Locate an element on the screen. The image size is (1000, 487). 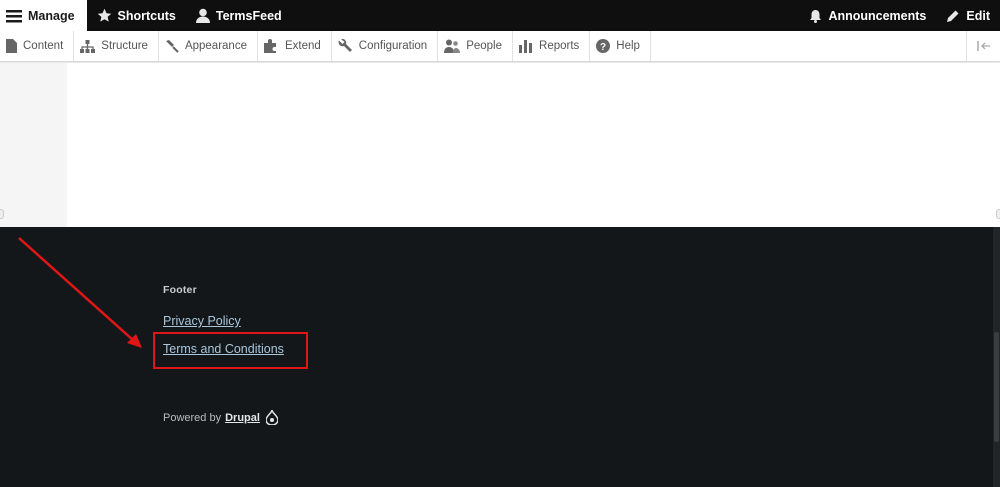
tray-item-reports: Reports is located at coordinates (552, 46).